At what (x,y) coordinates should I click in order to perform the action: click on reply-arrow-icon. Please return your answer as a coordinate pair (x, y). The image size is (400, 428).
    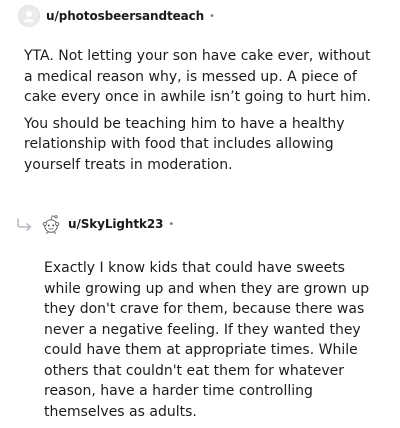
    Looking at the image, I should click on (24, 224).